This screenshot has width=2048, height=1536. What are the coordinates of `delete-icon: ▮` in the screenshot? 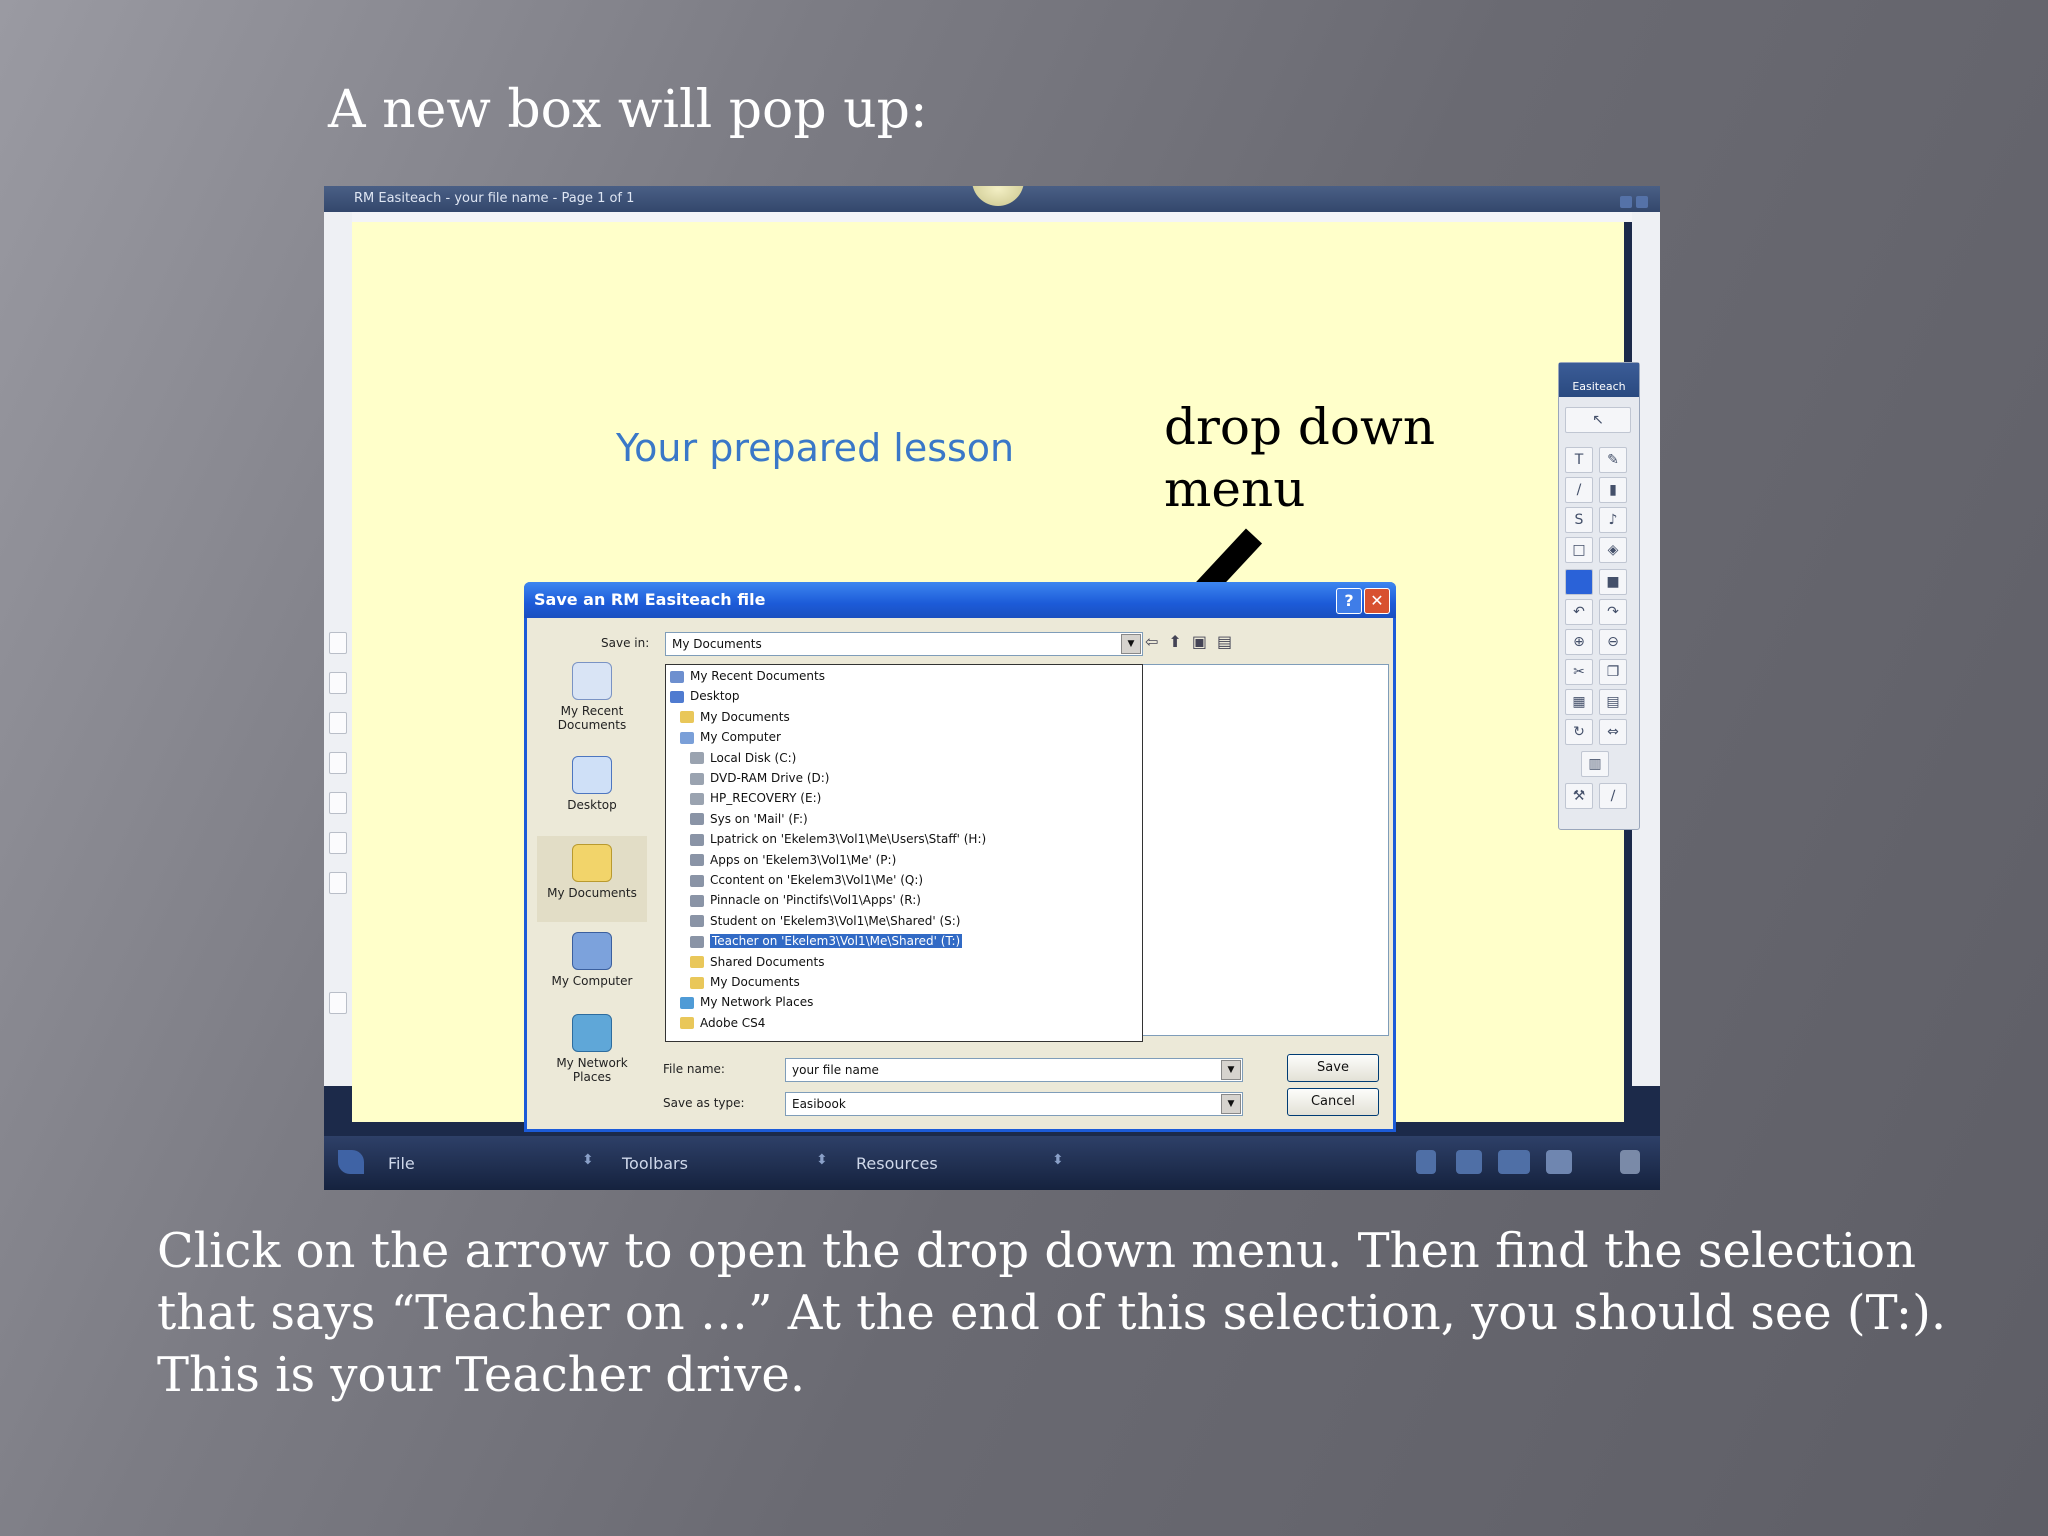 It's located at (1613, 490).